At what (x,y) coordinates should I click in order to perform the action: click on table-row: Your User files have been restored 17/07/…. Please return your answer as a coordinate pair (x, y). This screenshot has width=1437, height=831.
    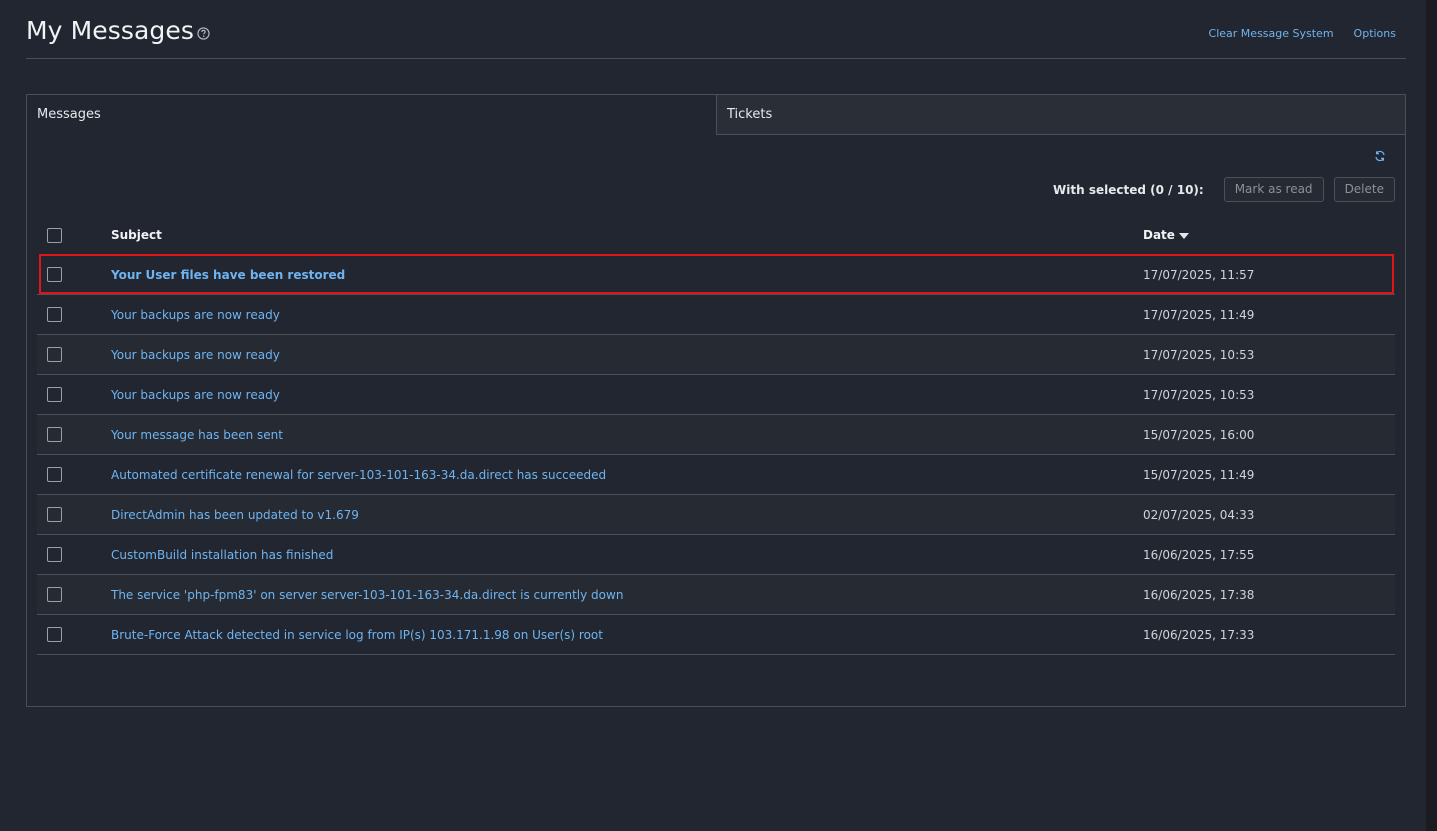
    Looking at the image, I should click on (716, 275).